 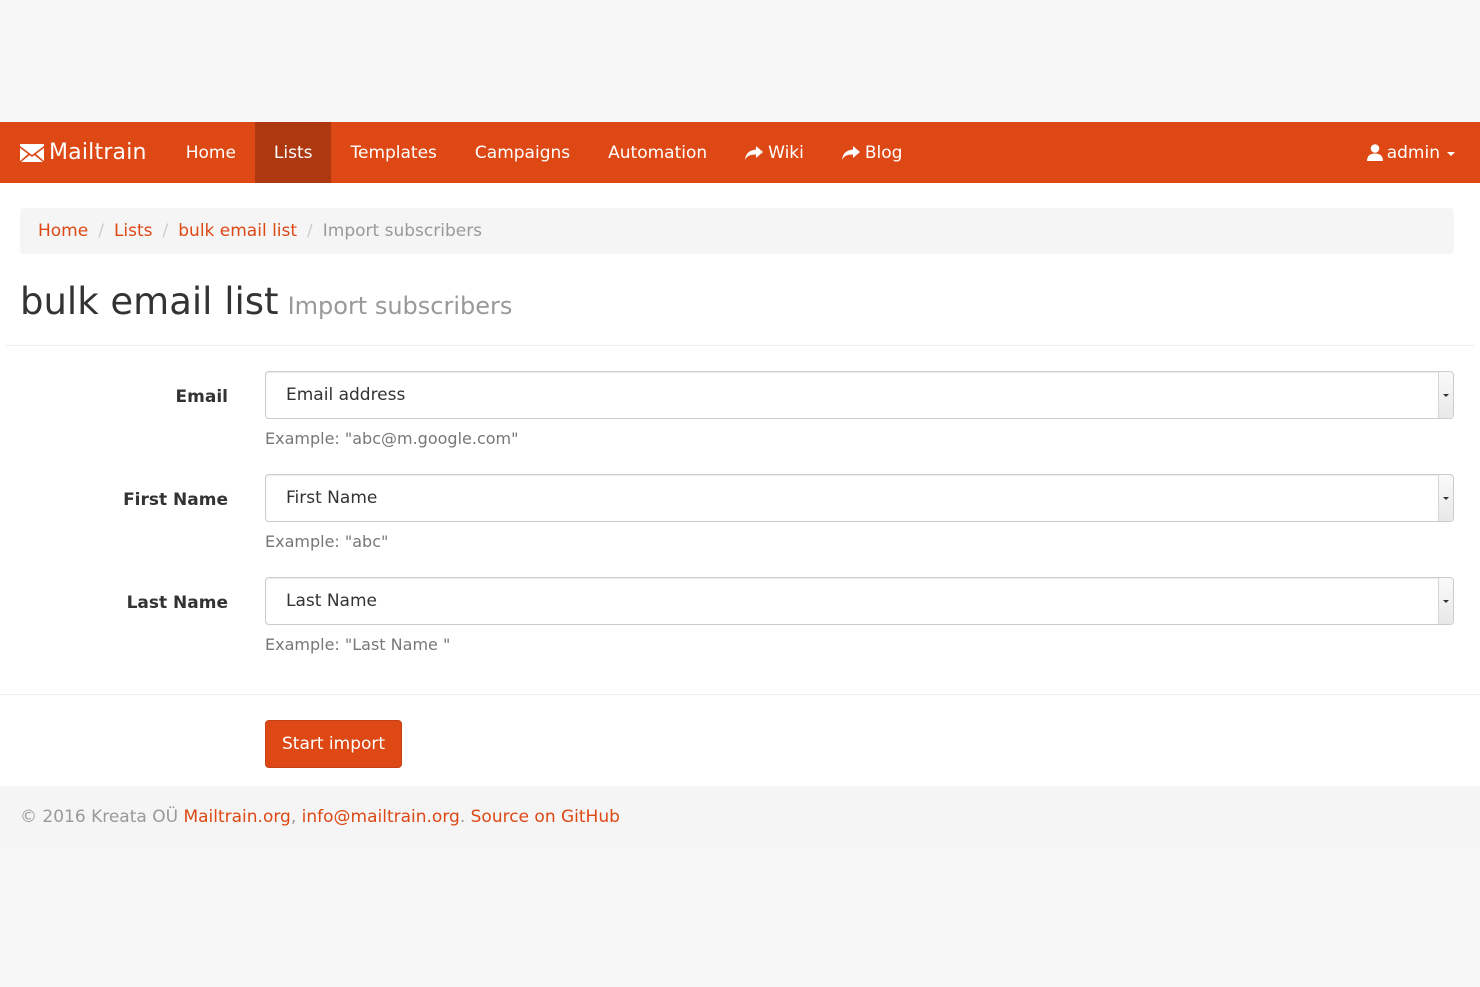 What do you see at coordinates (211, 152) in the screenshot?
I see `nav-item-home: Home` at bounding box center [211, 152].